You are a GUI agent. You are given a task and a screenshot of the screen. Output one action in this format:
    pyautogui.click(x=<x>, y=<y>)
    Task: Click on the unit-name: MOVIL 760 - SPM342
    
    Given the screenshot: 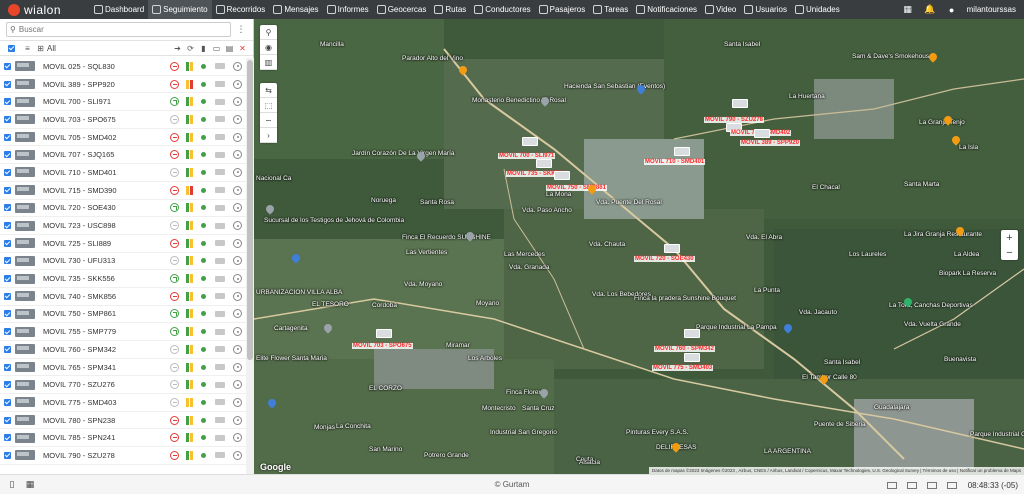 What is the action you would take?
    pyautogui.click(x=104, y=349)
    